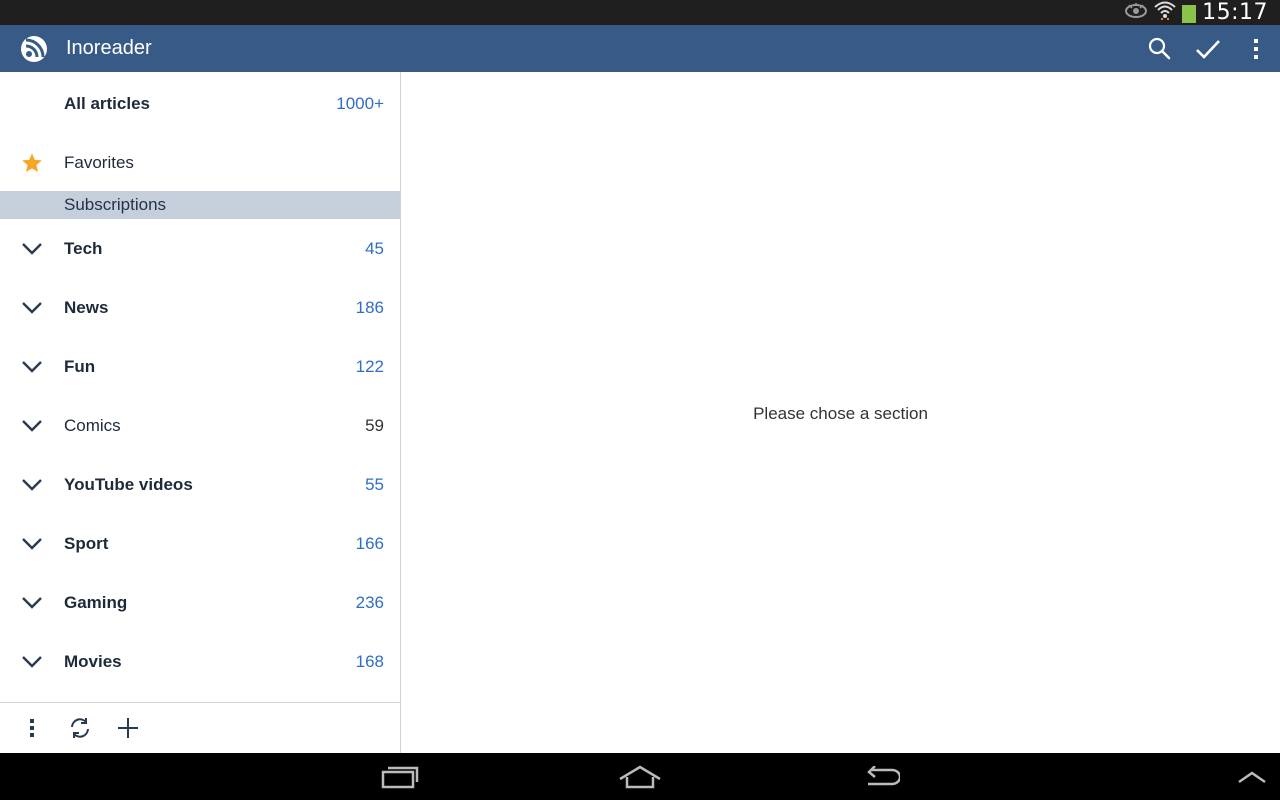 This screenshot has height=800, width=1280. What do you see at coordinates (374, 248) in the screenshot?
I see `unread-count: 45` at bounding box center [374, 248].